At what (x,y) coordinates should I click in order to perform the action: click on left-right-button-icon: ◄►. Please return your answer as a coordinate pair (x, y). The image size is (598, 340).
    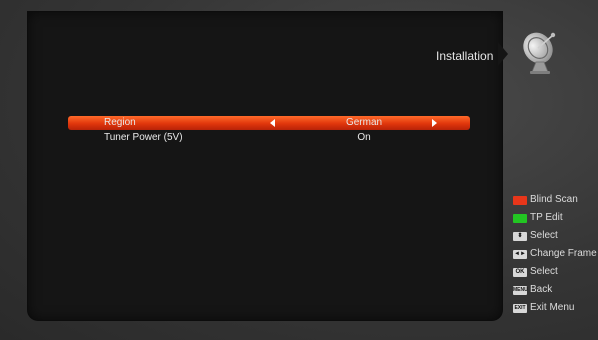
    Looking at the image, I should click on (520, 254).